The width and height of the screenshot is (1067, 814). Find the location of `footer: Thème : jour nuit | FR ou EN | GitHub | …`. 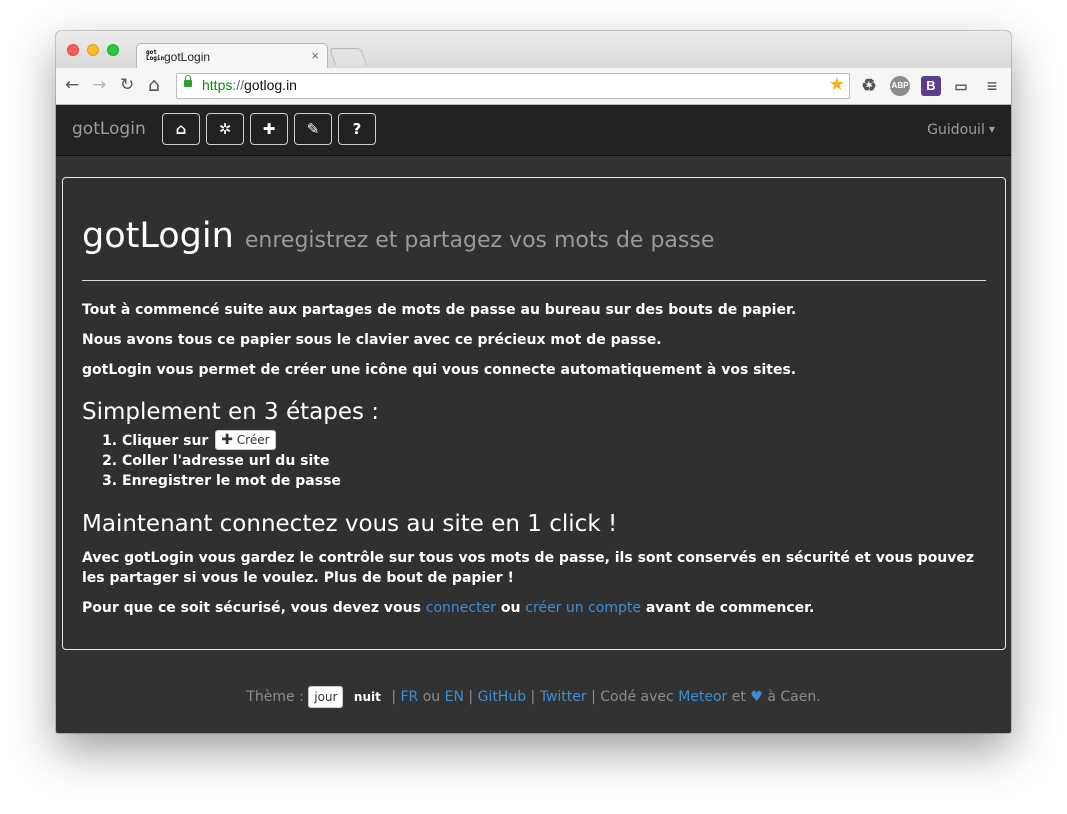

footer: Thème : jour nuit | FR ou EN | GitHub | … is located at coordinates (533, 697).